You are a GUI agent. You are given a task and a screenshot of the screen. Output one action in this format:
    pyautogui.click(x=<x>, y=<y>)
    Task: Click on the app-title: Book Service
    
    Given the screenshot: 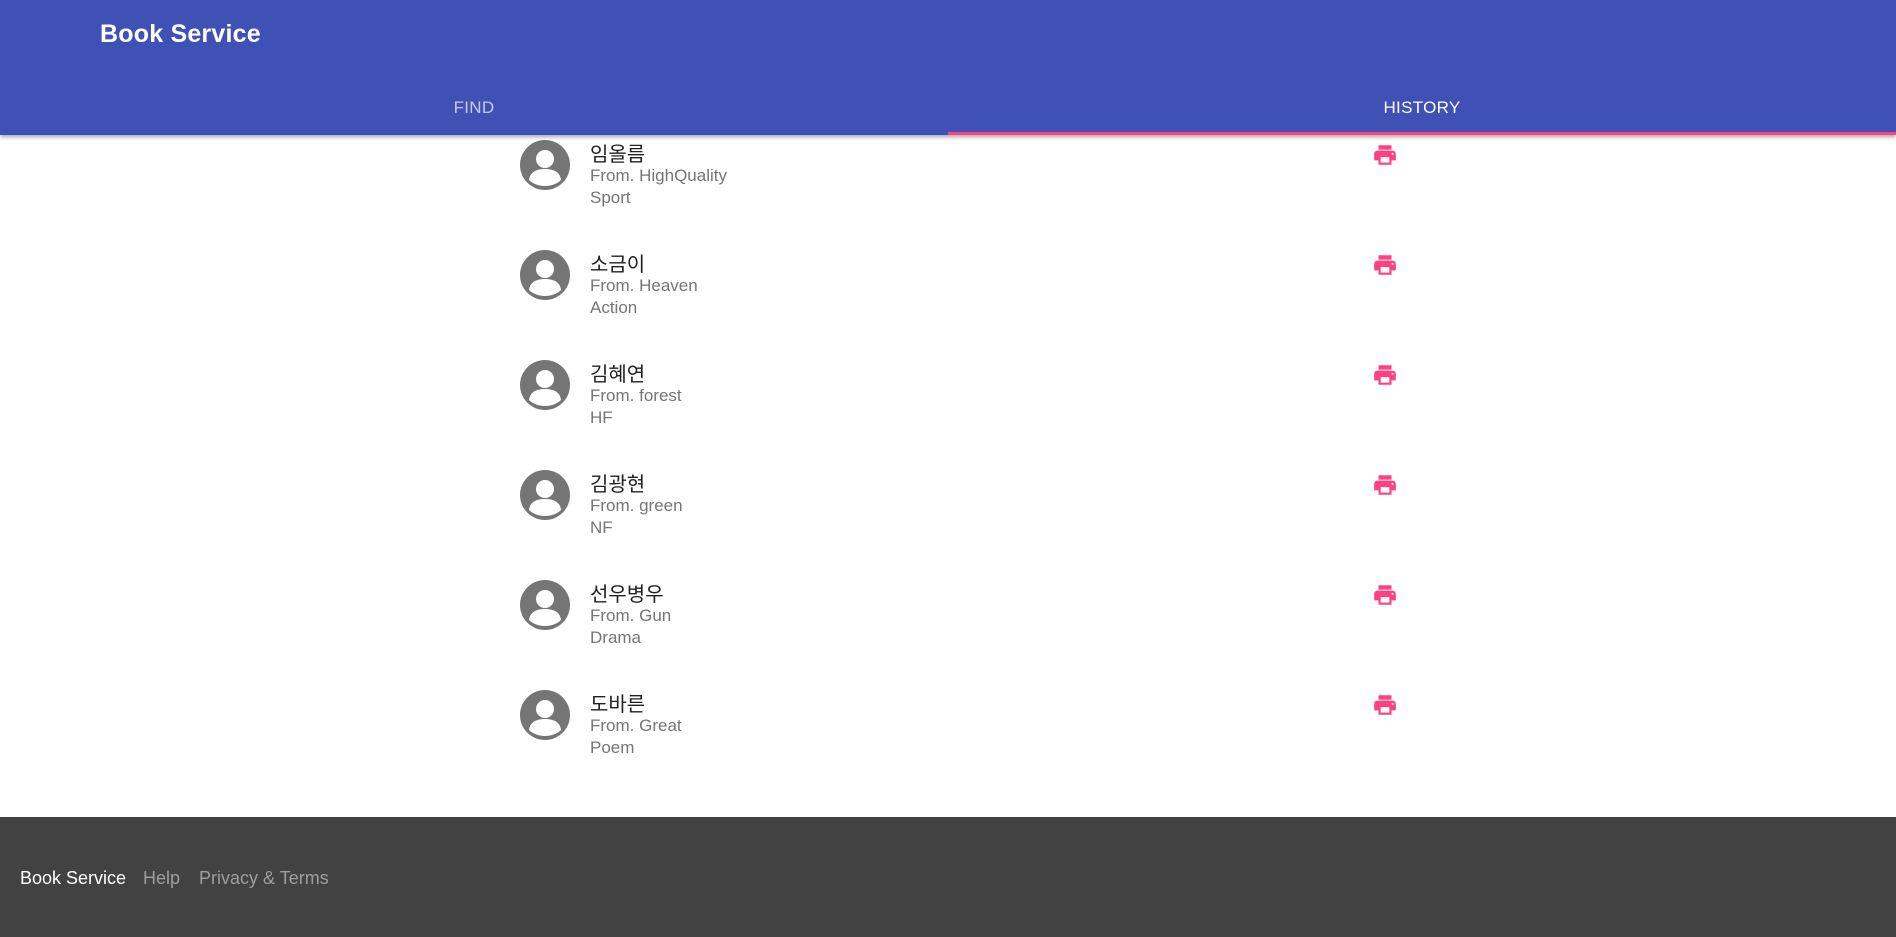 What is the action you would take?
    pyautogui.click(x=180, y=34)
    